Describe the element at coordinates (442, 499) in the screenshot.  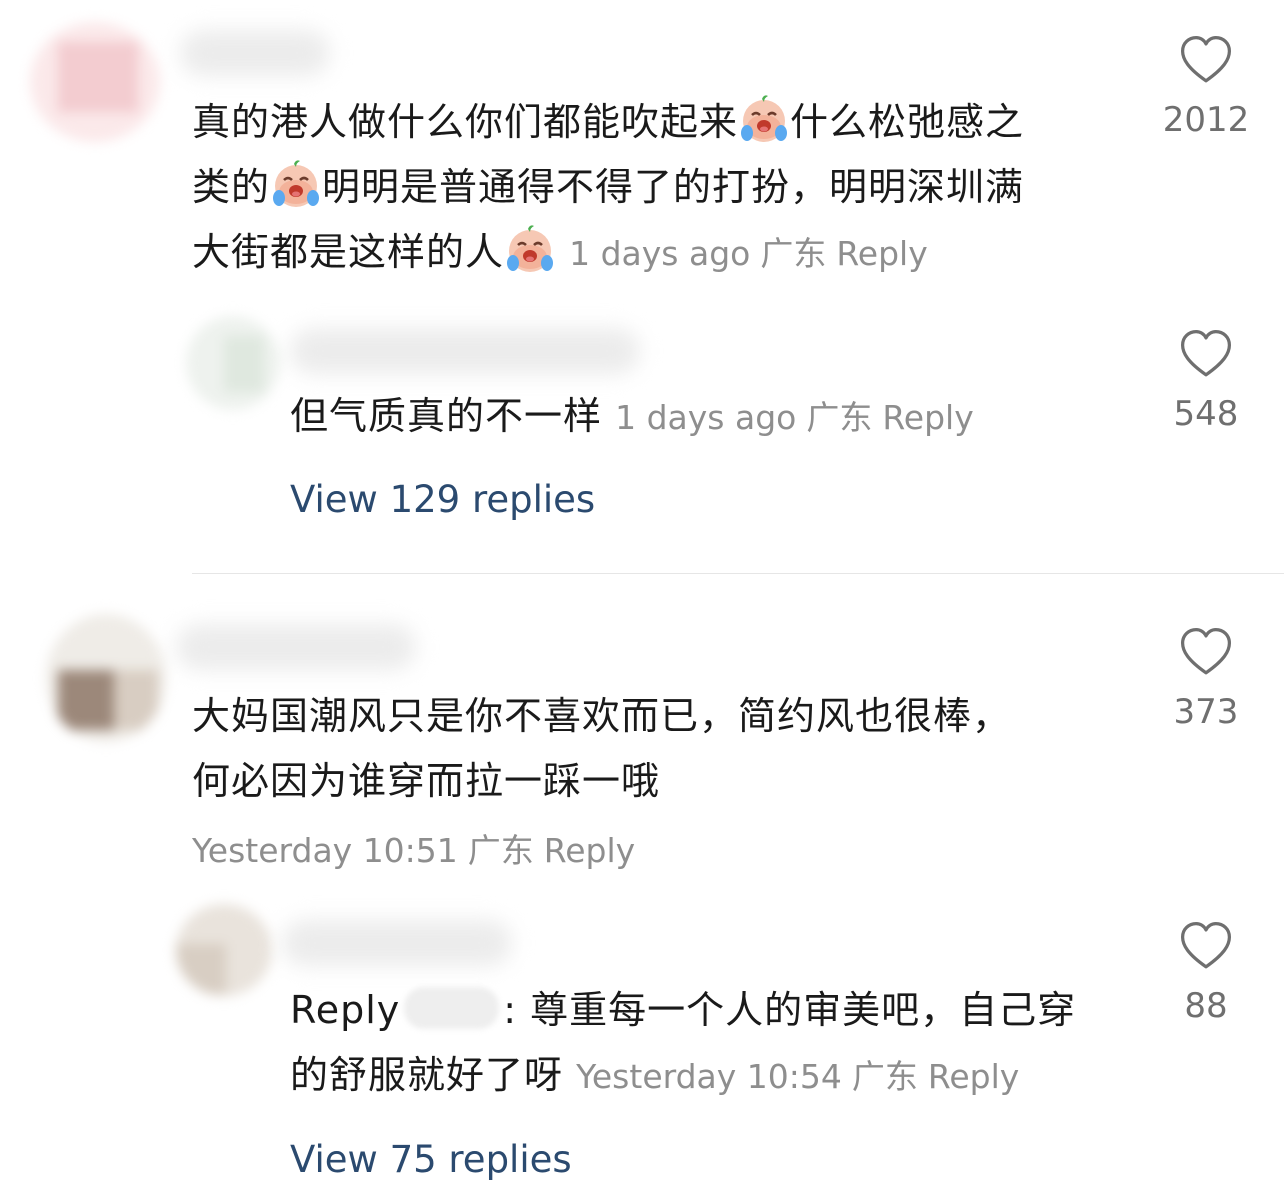
I see `view-replies-link: View 129 replies` at that location.